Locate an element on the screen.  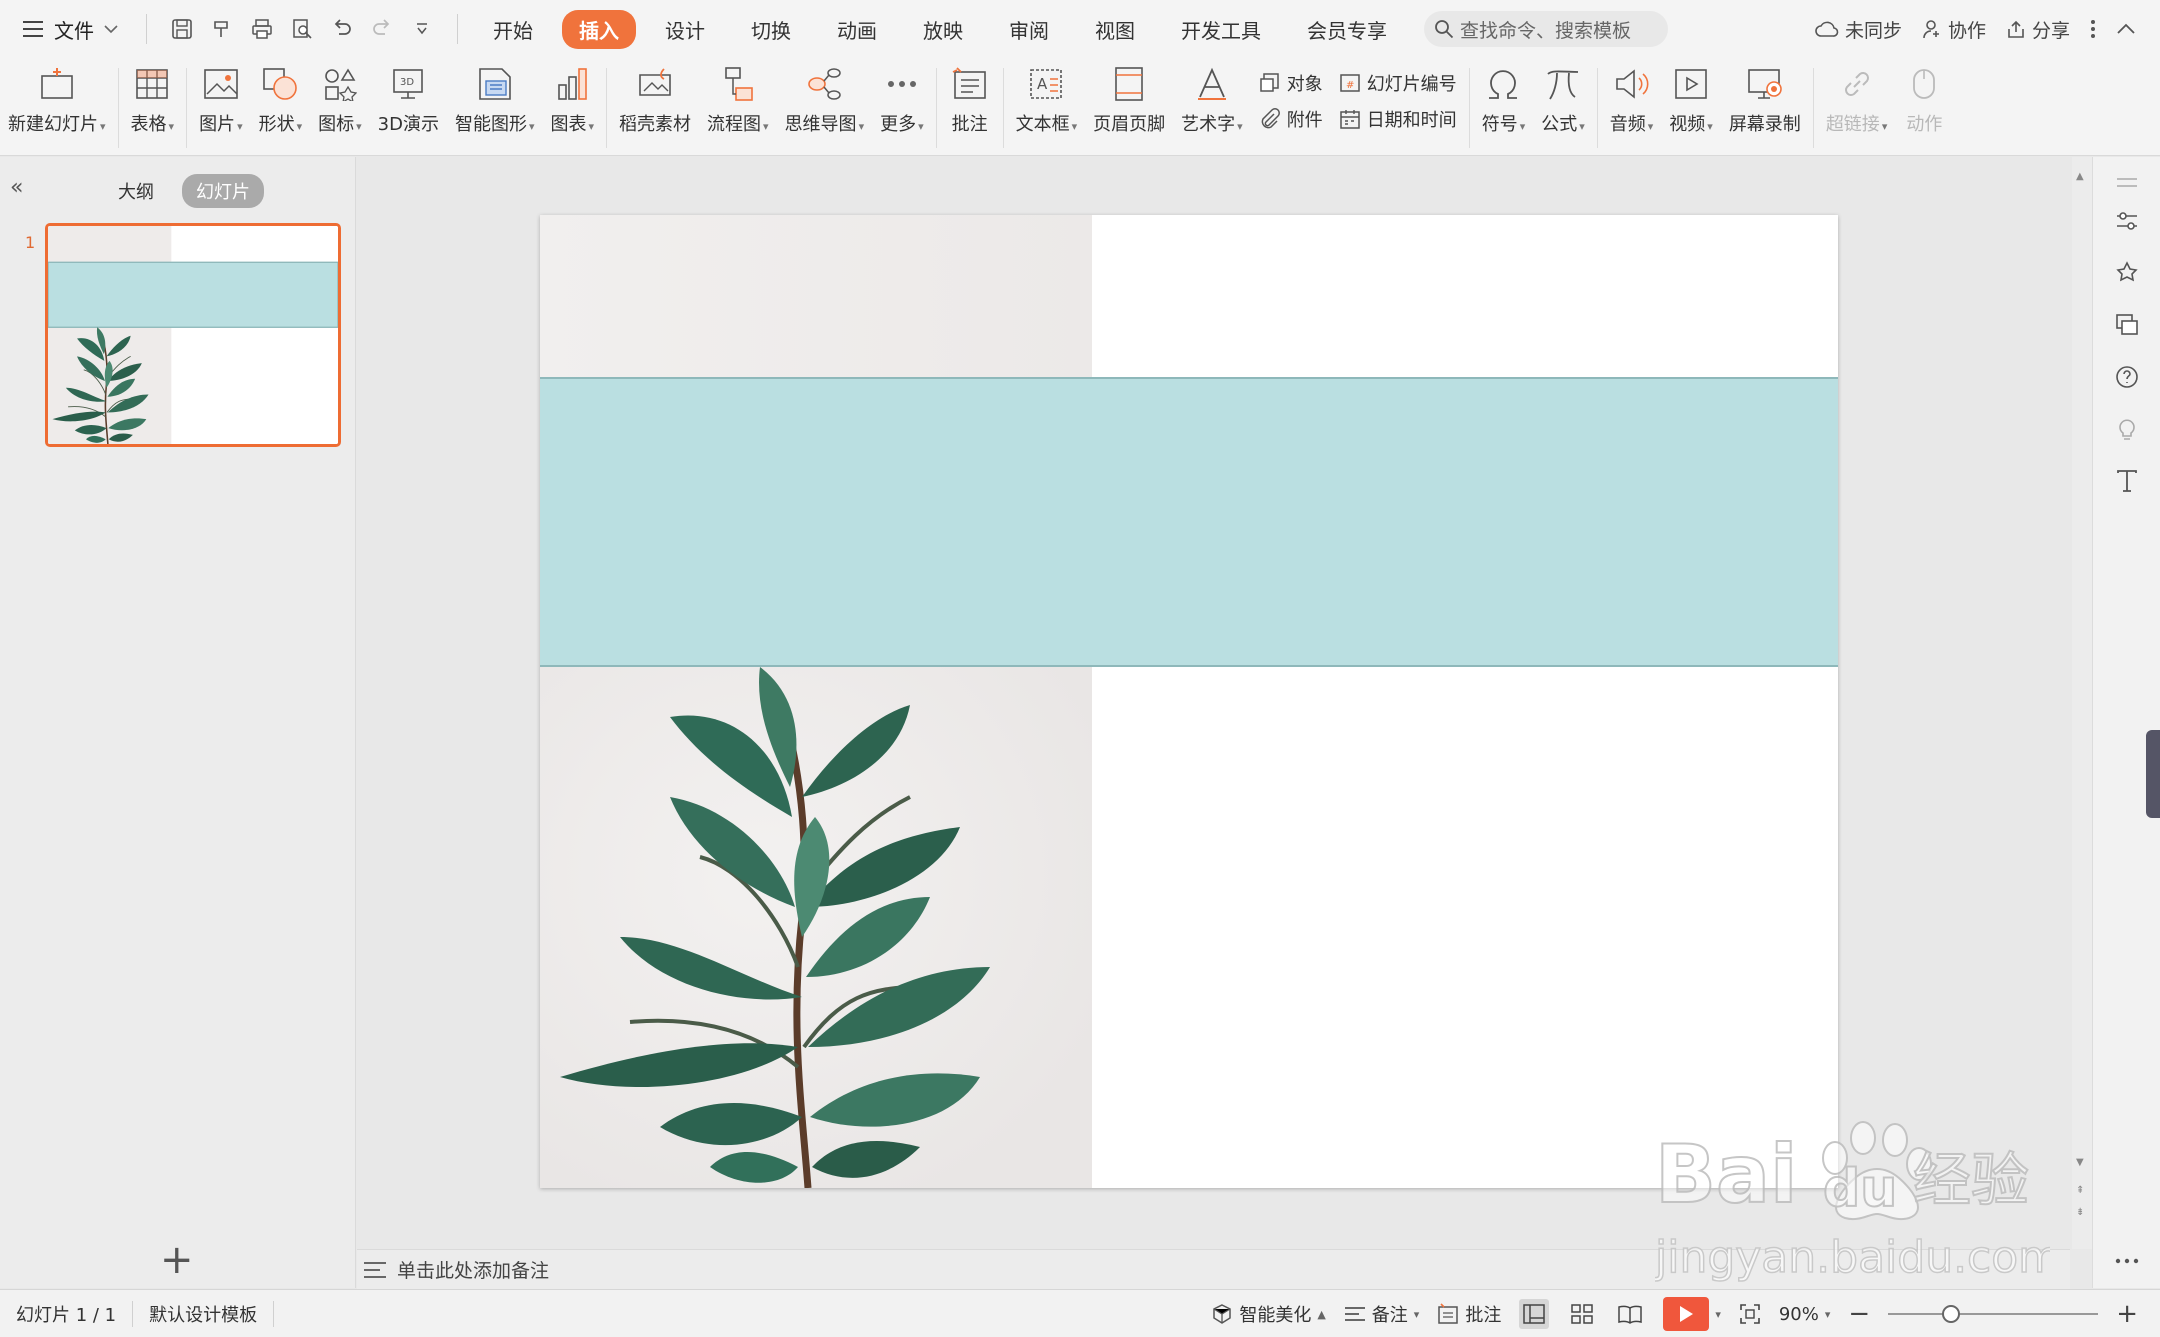
slide-sorter-button is located at coordinates (1582, 1314).